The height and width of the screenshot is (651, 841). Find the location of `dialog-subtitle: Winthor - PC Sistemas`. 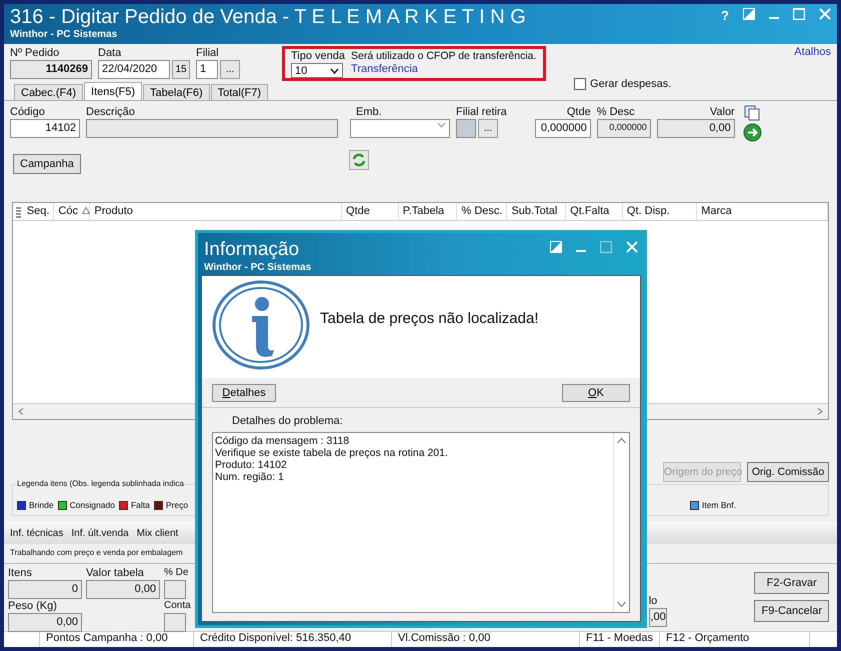

dialog-subtitle: Winthor - PC Sistemas is located at coordinates (258, 267).